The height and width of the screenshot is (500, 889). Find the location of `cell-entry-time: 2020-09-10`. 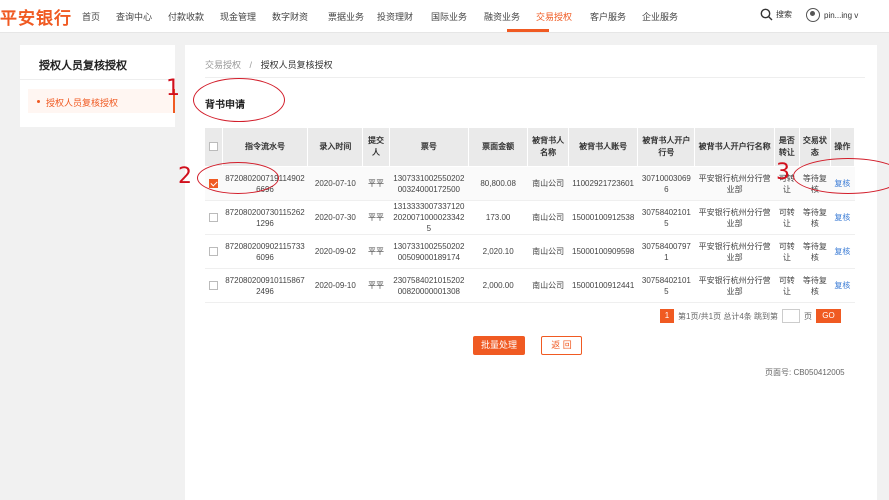

cell-entry-time: 2020-09-10 is located at coordinates (335, 285).